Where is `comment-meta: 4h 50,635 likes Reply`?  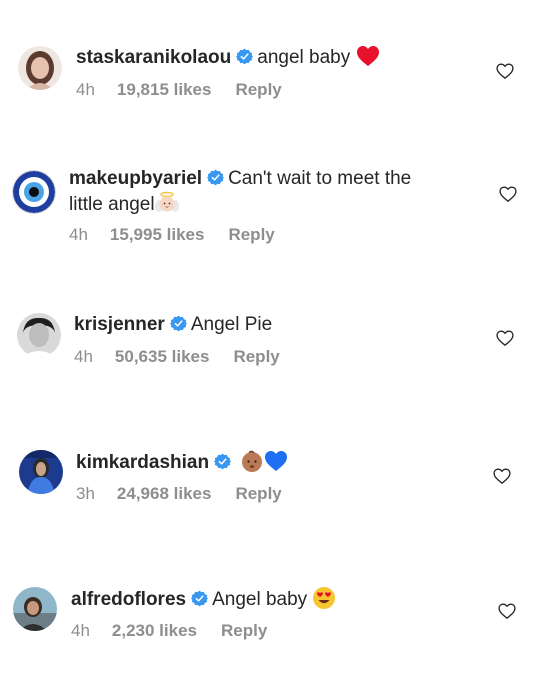 comment-meta: 4h 50,635 likes Reply is located at coordinates (177, 357).